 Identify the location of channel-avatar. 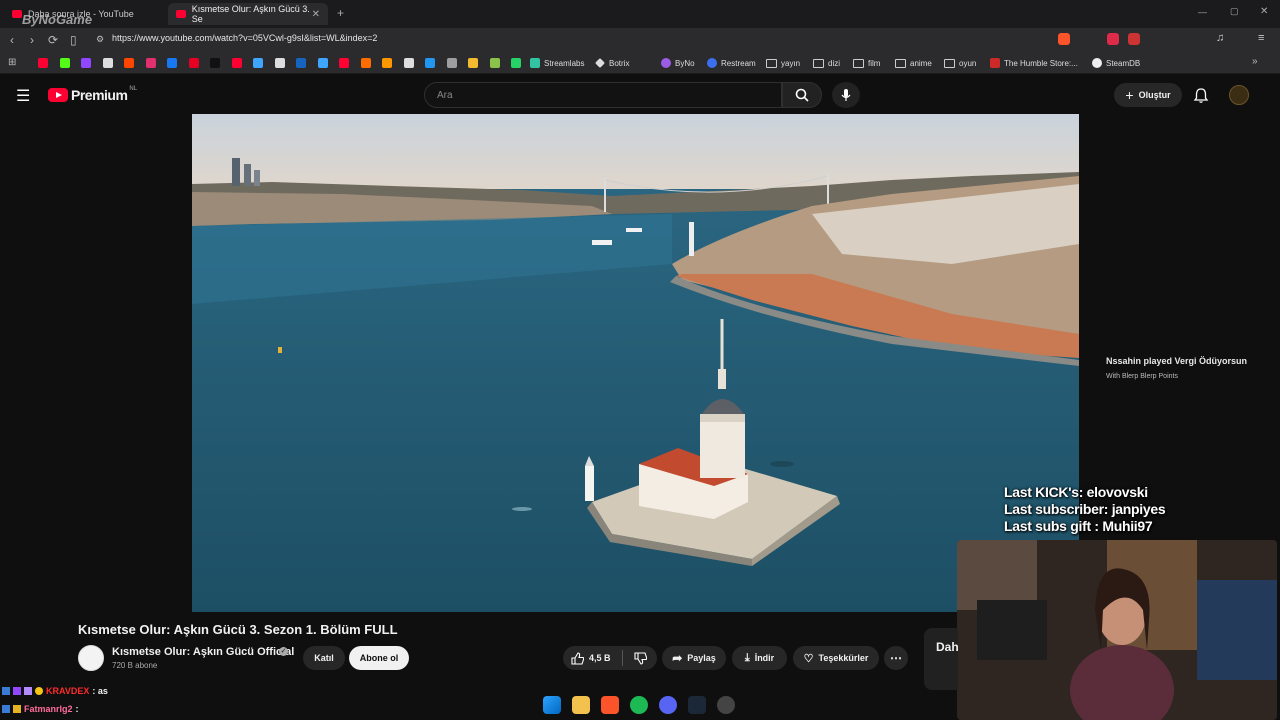
(91, 658).